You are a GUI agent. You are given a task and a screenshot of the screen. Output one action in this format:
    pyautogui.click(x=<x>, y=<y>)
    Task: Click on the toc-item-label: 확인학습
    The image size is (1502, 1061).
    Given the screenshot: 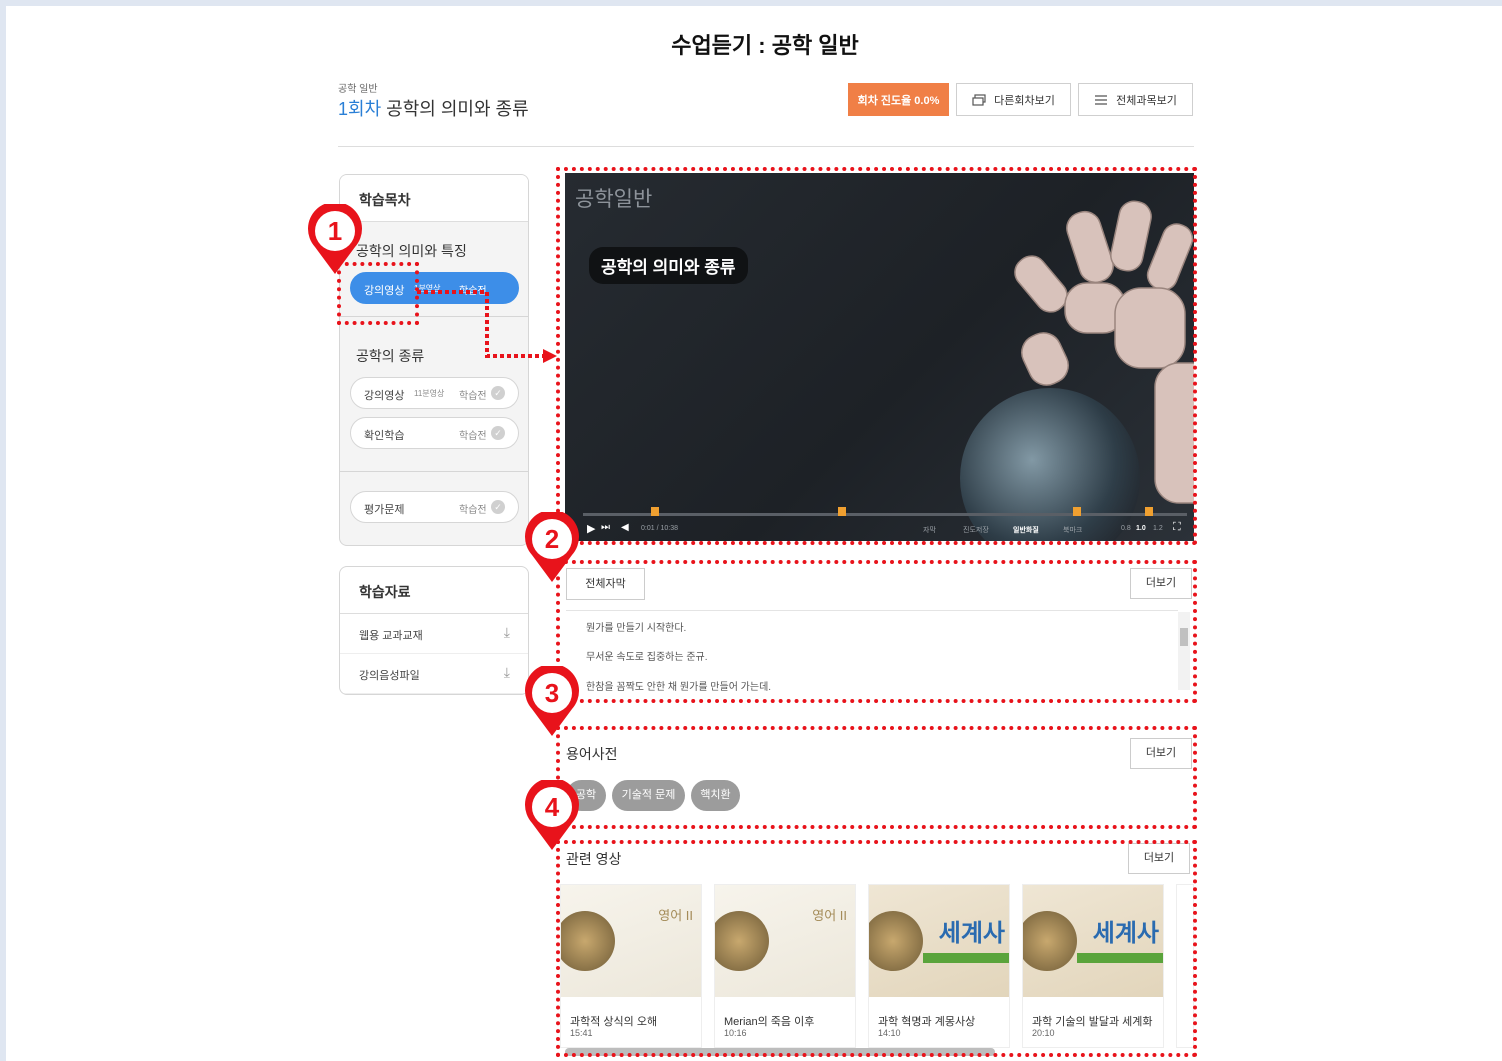 What is the action you would take?
    pyautogui.click(x=384, y=436)
    